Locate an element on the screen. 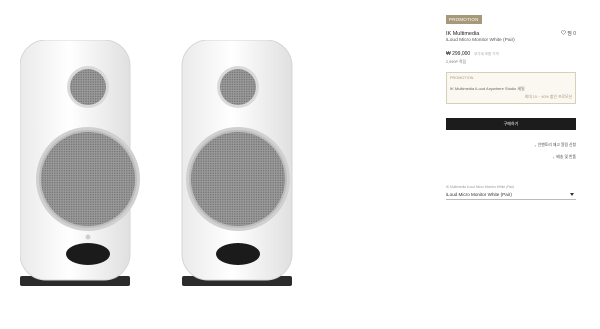 Image resolution: width=600 pixels, height=329 pixels. buy-button: 구매하기 is located at coordinates (511, 124).